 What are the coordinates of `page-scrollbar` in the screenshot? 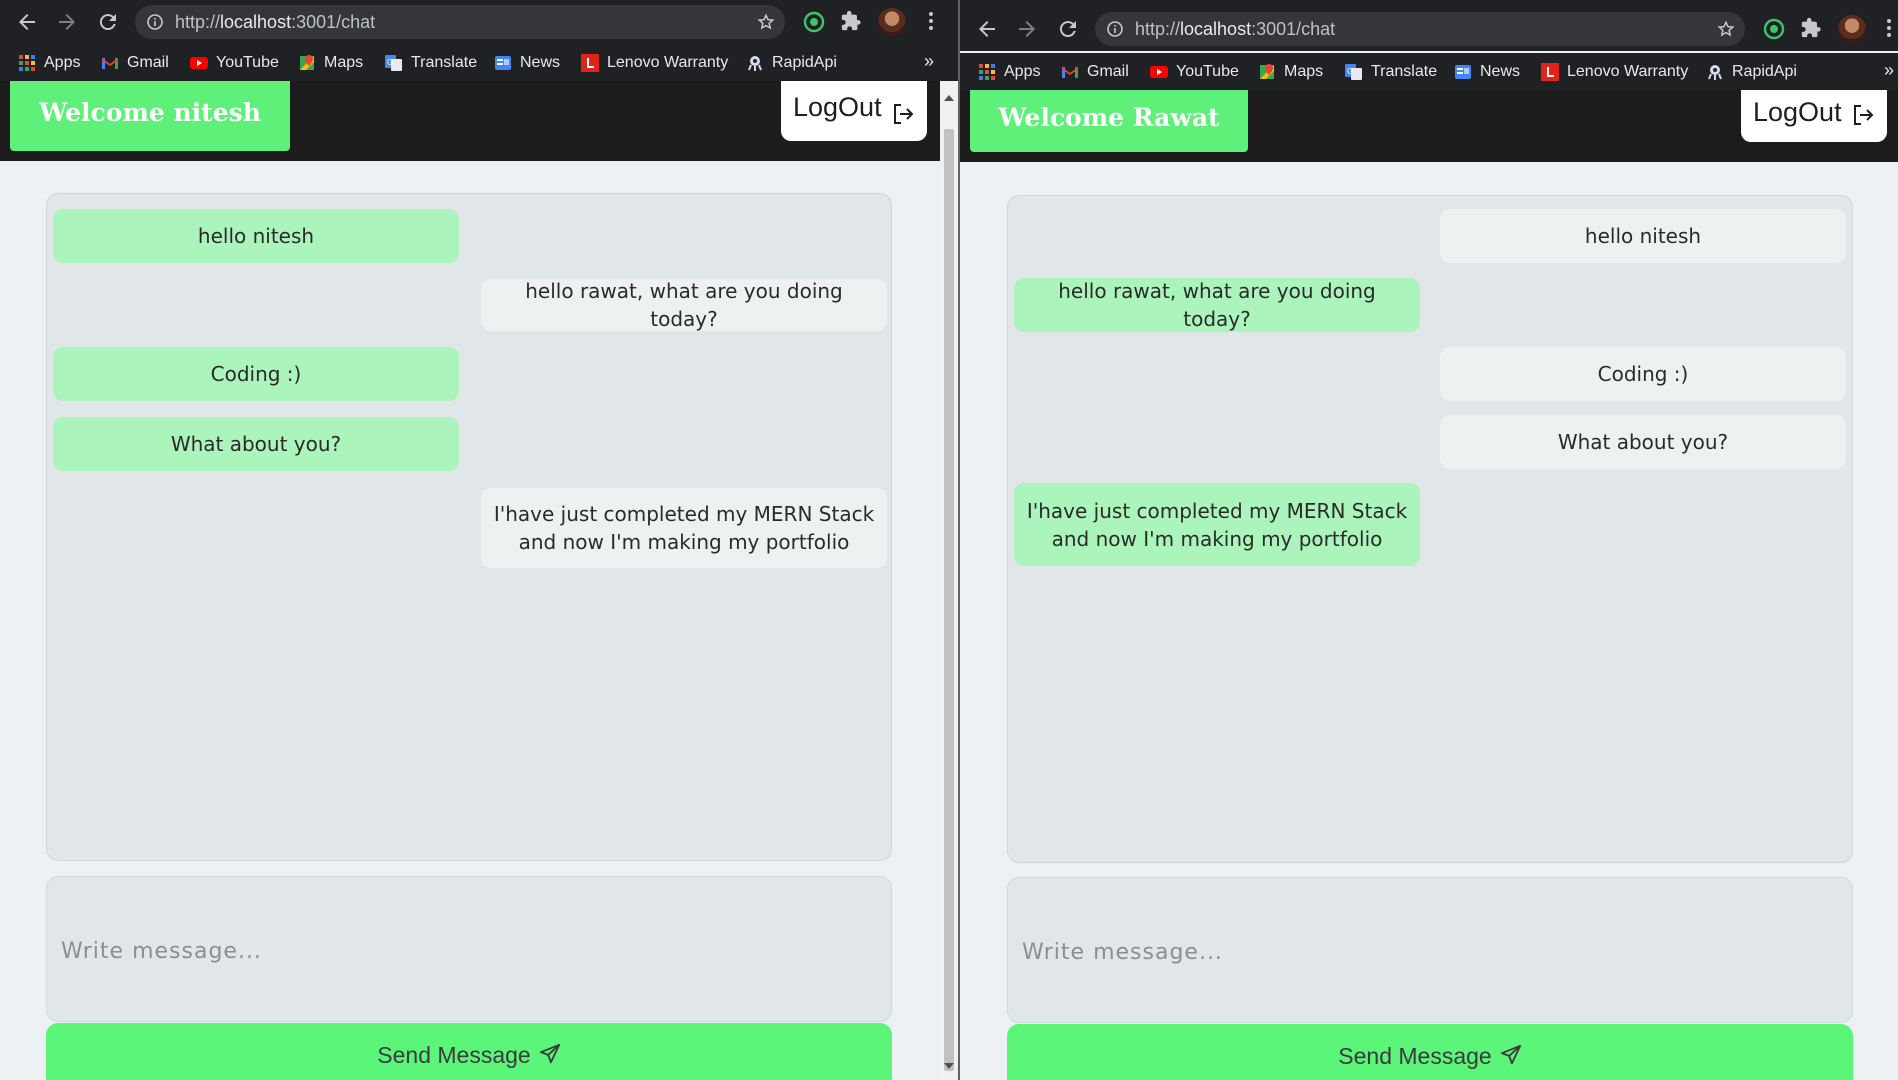 It's located at (949, 580).